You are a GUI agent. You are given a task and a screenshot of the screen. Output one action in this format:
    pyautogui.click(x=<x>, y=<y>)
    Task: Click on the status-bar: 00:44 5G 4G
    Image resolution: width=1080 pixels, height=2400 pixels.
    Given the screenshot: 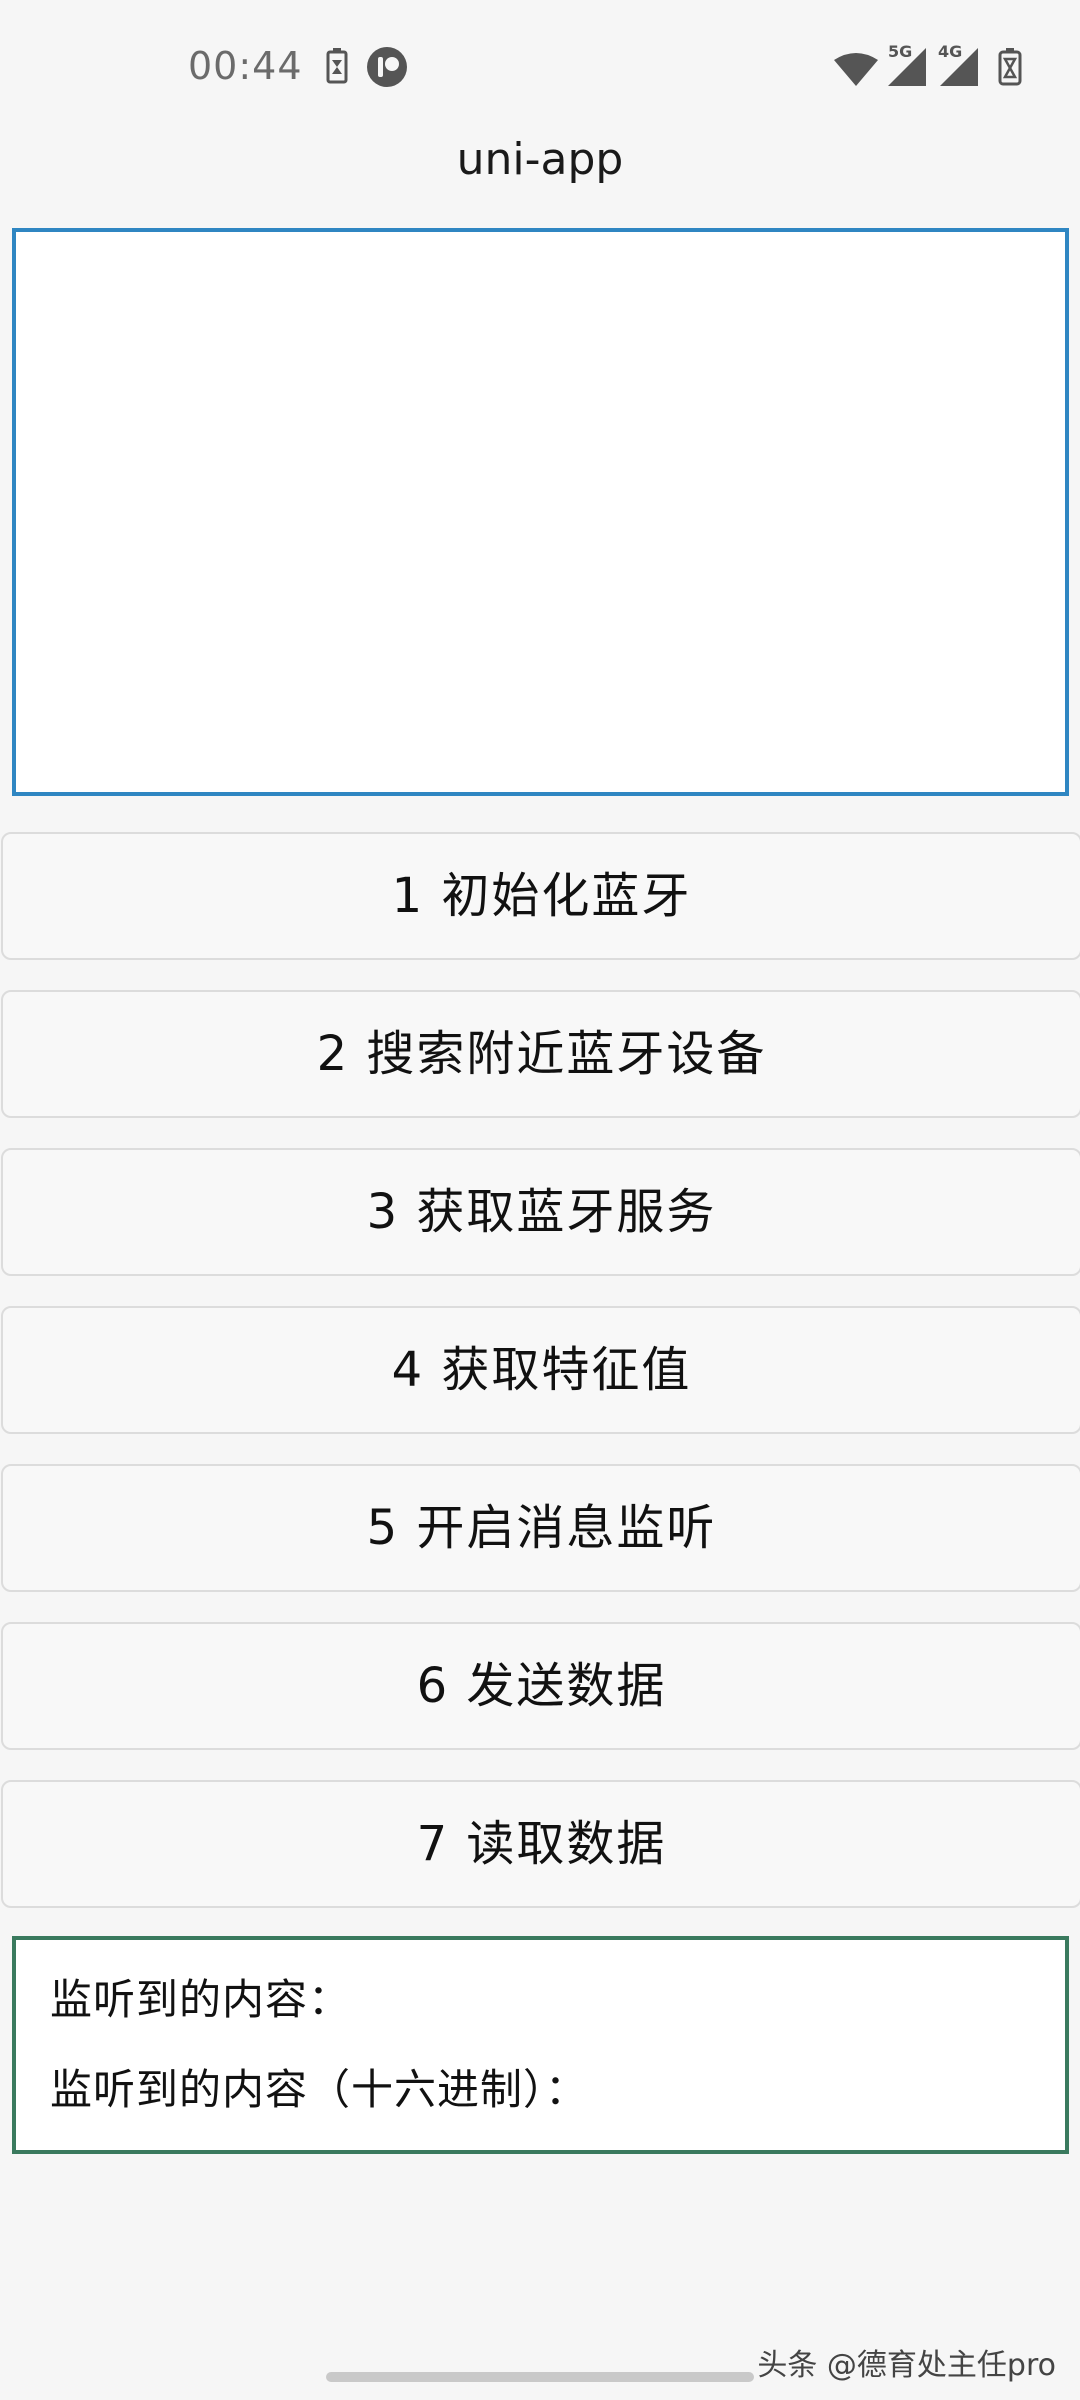 What is the action you would take?
    pyautogui.click(x=540, y=70)
    